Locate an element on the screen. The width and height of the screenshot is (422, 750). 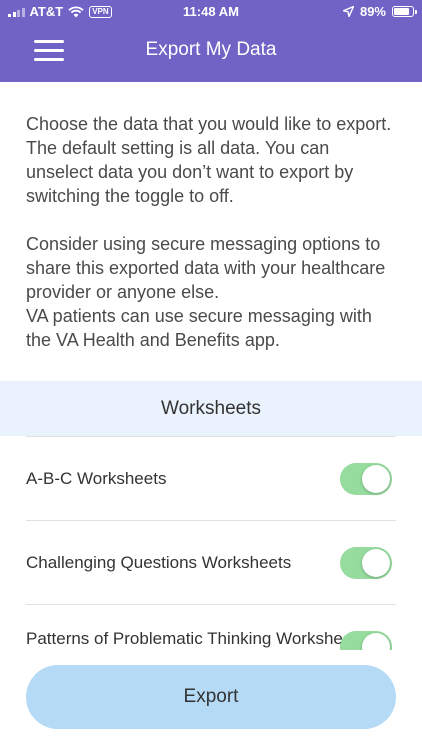
battery-icon is located at coordinates (404, 11).